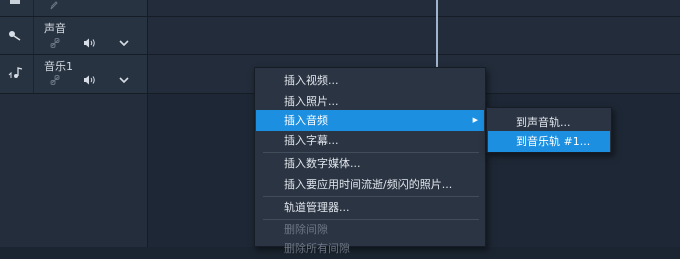  I want to click on menu-insert-audio-label: 插入音频, so click(306, 120).